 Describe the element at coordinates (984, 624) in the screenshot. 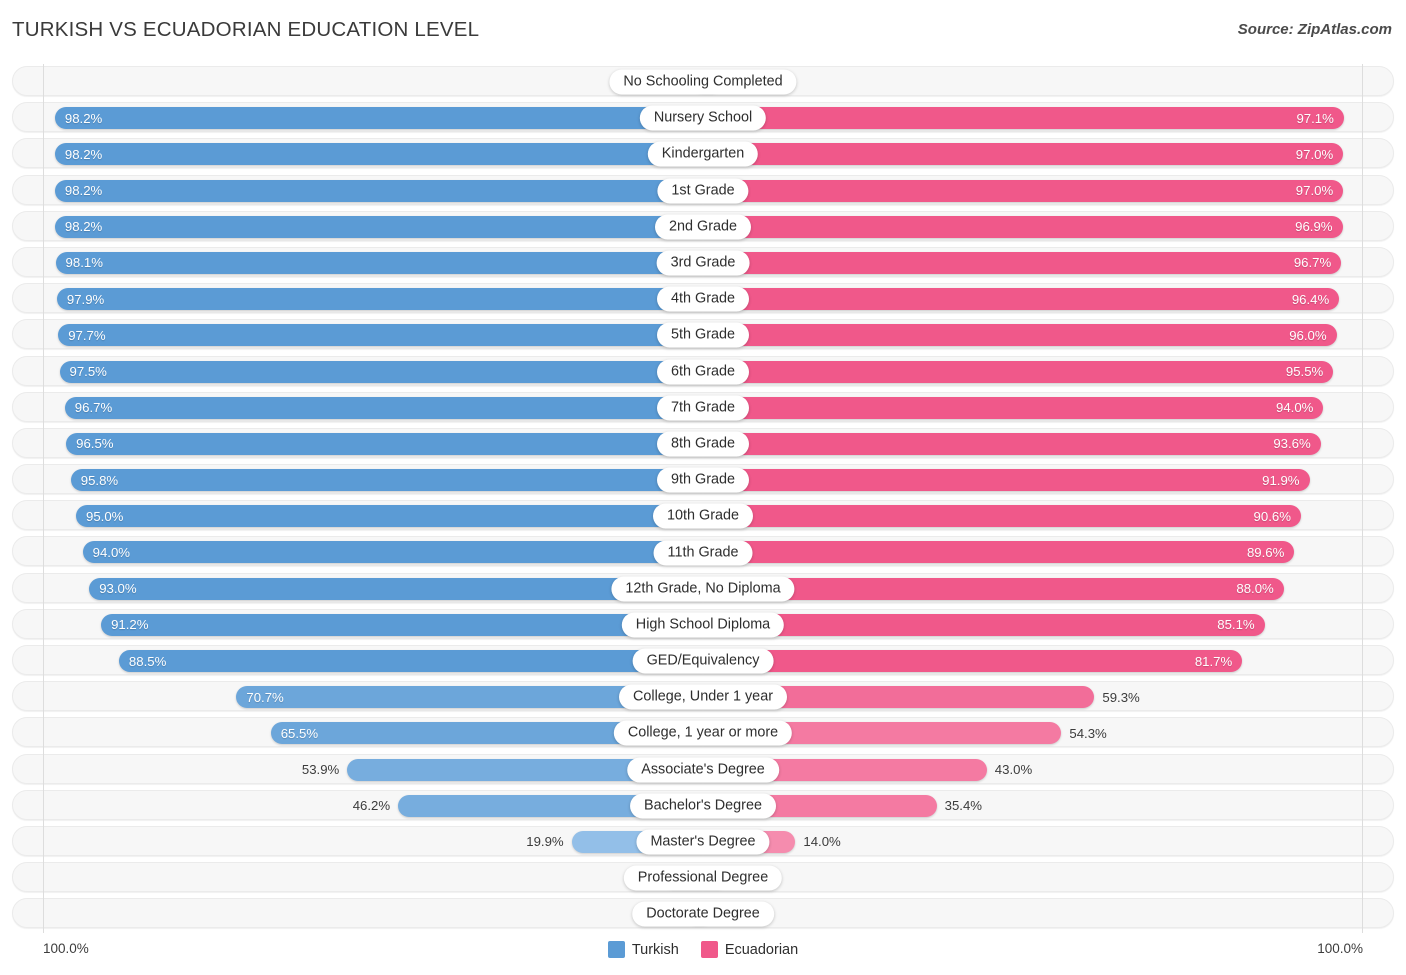

I see `bar-ecuadorian: 85.1%` at that location.